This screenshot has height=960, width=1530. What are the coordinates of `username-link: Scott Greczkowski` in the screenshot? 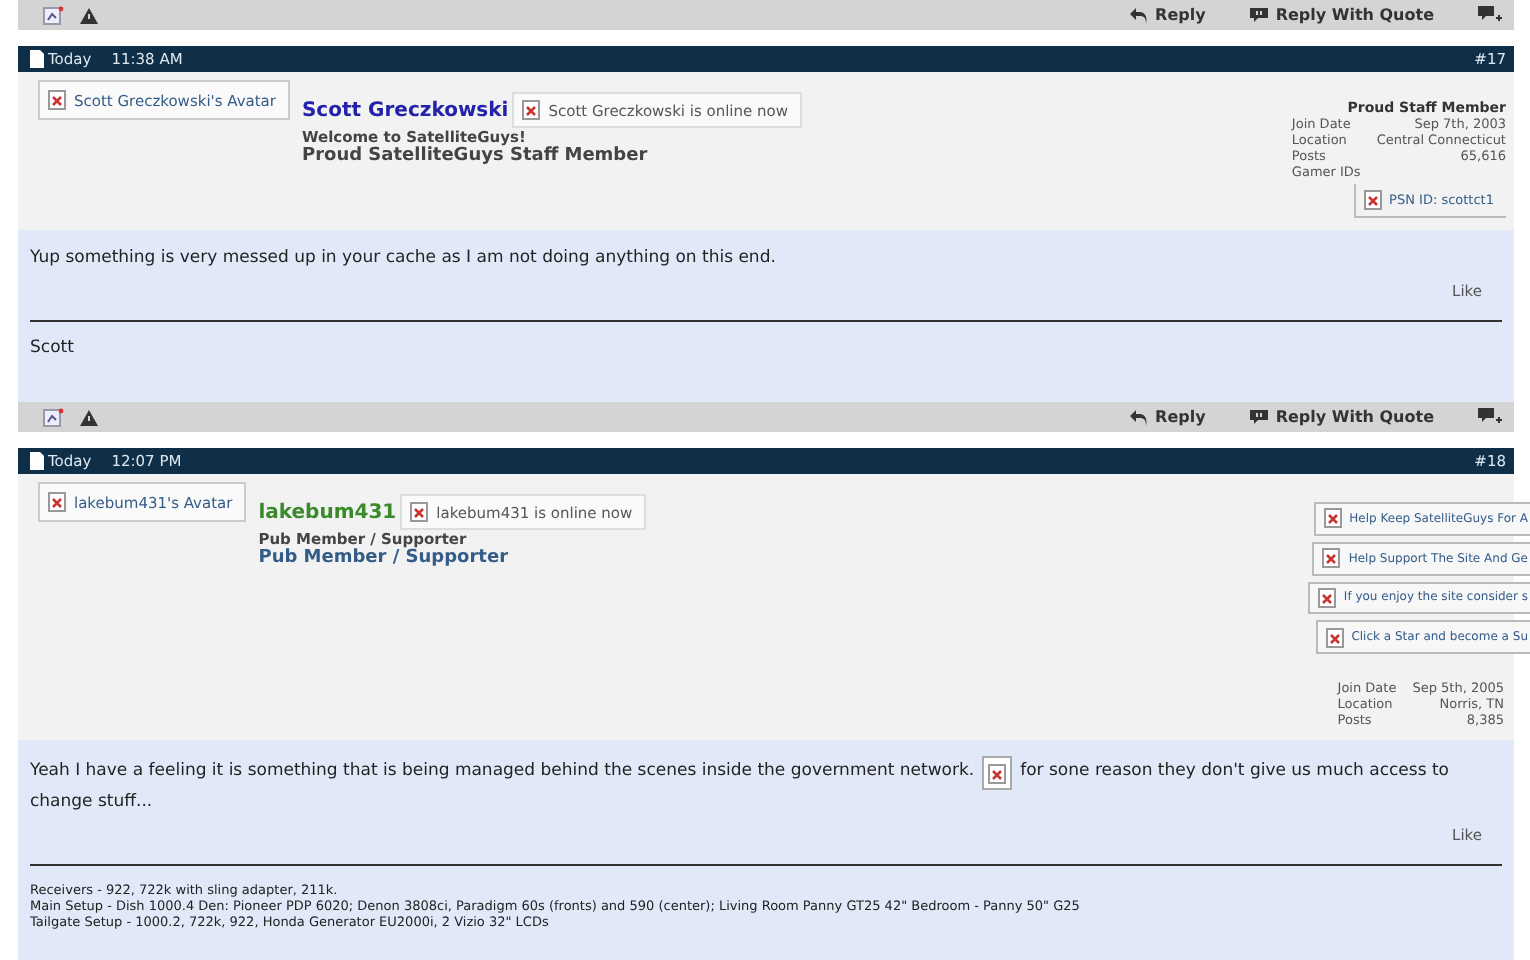 It's located at (405, 111).